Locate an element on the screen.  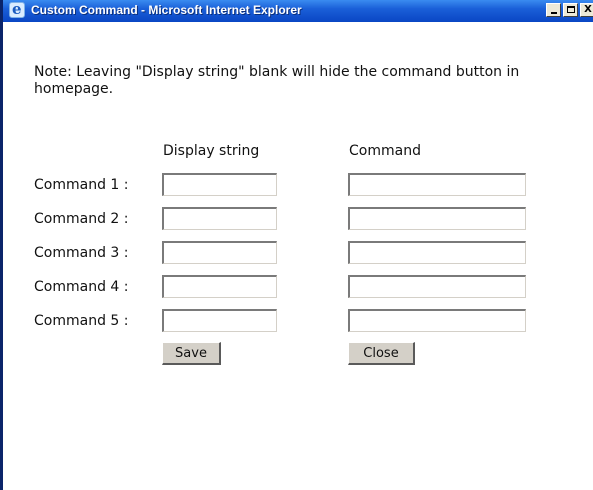
command-1-command-input is located at coordinates (437, 184).